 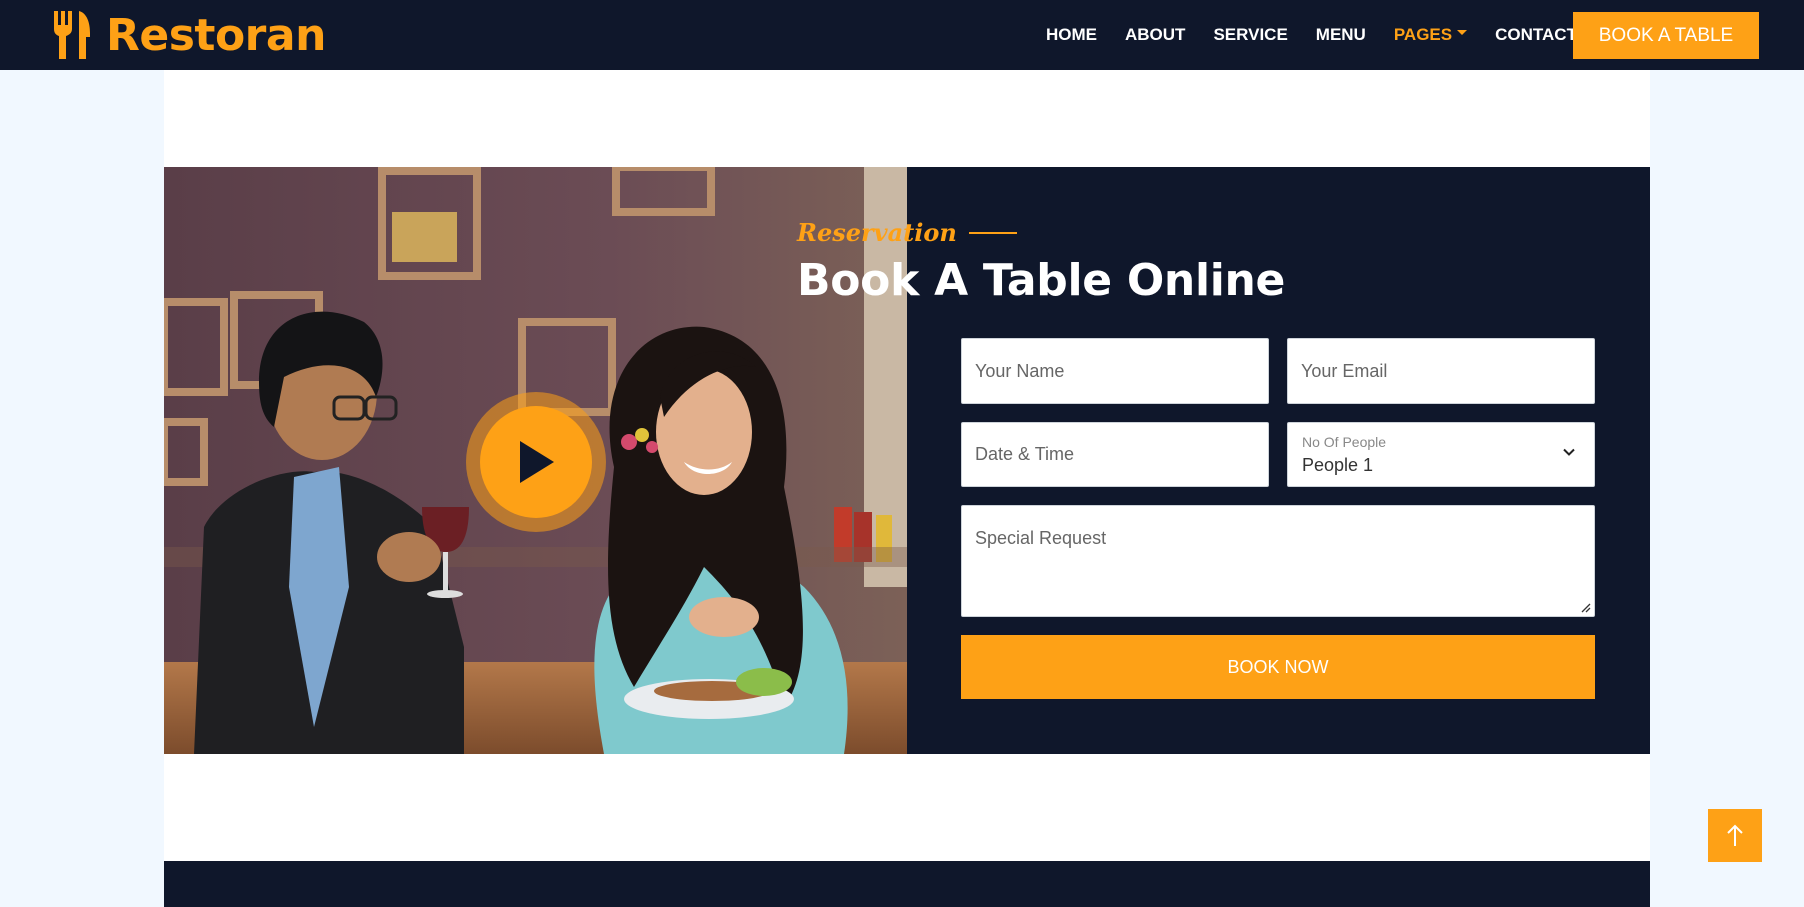 I want to click on subtitle-divider, so click(x=992, y=232).